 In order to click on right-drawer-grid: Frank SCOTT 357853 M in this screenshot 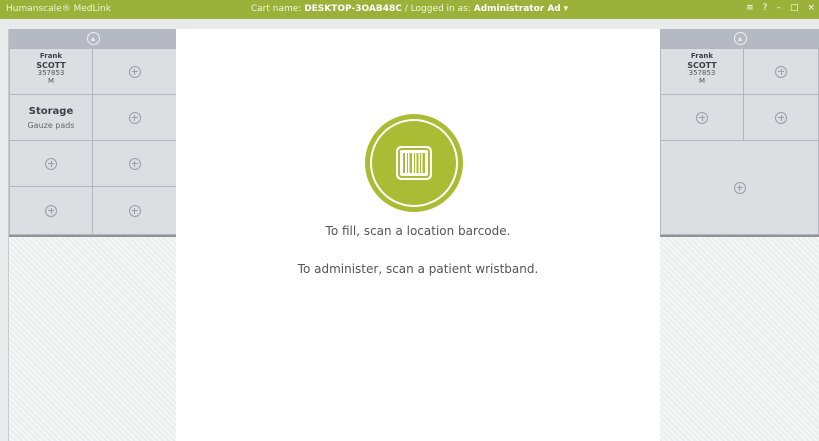, I will do `click(739, 142)`.